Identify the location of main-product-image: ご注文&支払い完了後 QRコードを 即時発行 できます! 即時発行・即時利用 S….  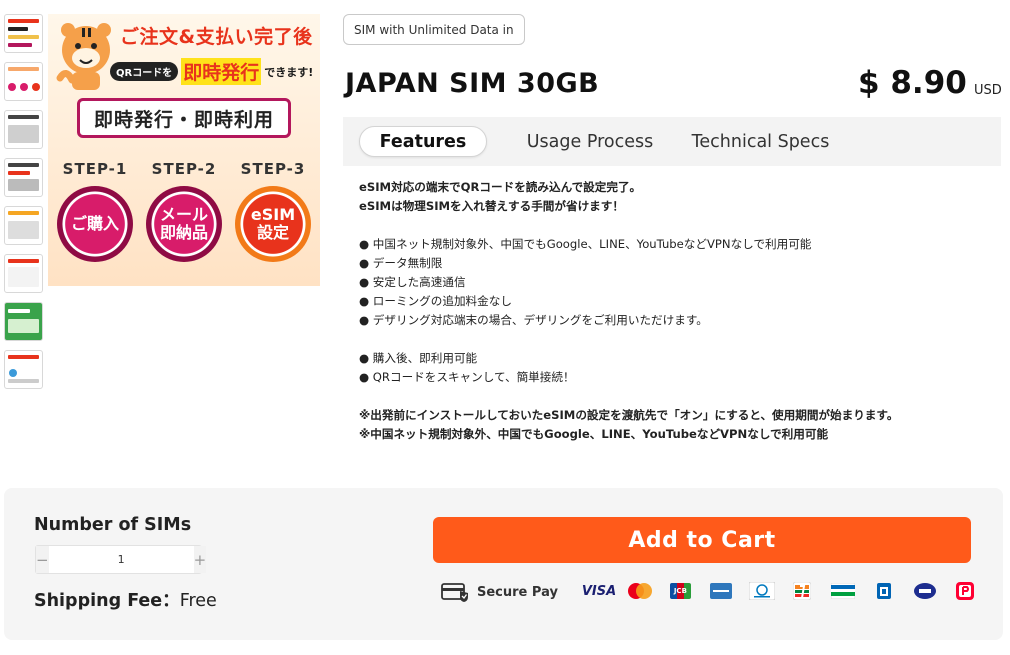
(184, 150).